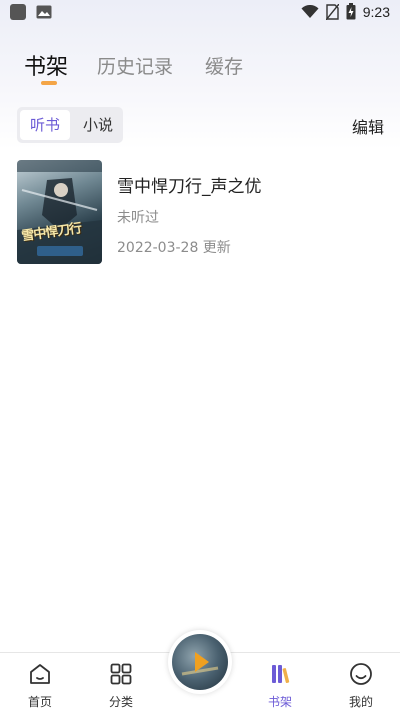 The height and width of the screenshot is (714, 400). What do you see at coordinates (121, 685) in the screenshot?
I see `nav-category: 分类` at bounding box center [121, 685].